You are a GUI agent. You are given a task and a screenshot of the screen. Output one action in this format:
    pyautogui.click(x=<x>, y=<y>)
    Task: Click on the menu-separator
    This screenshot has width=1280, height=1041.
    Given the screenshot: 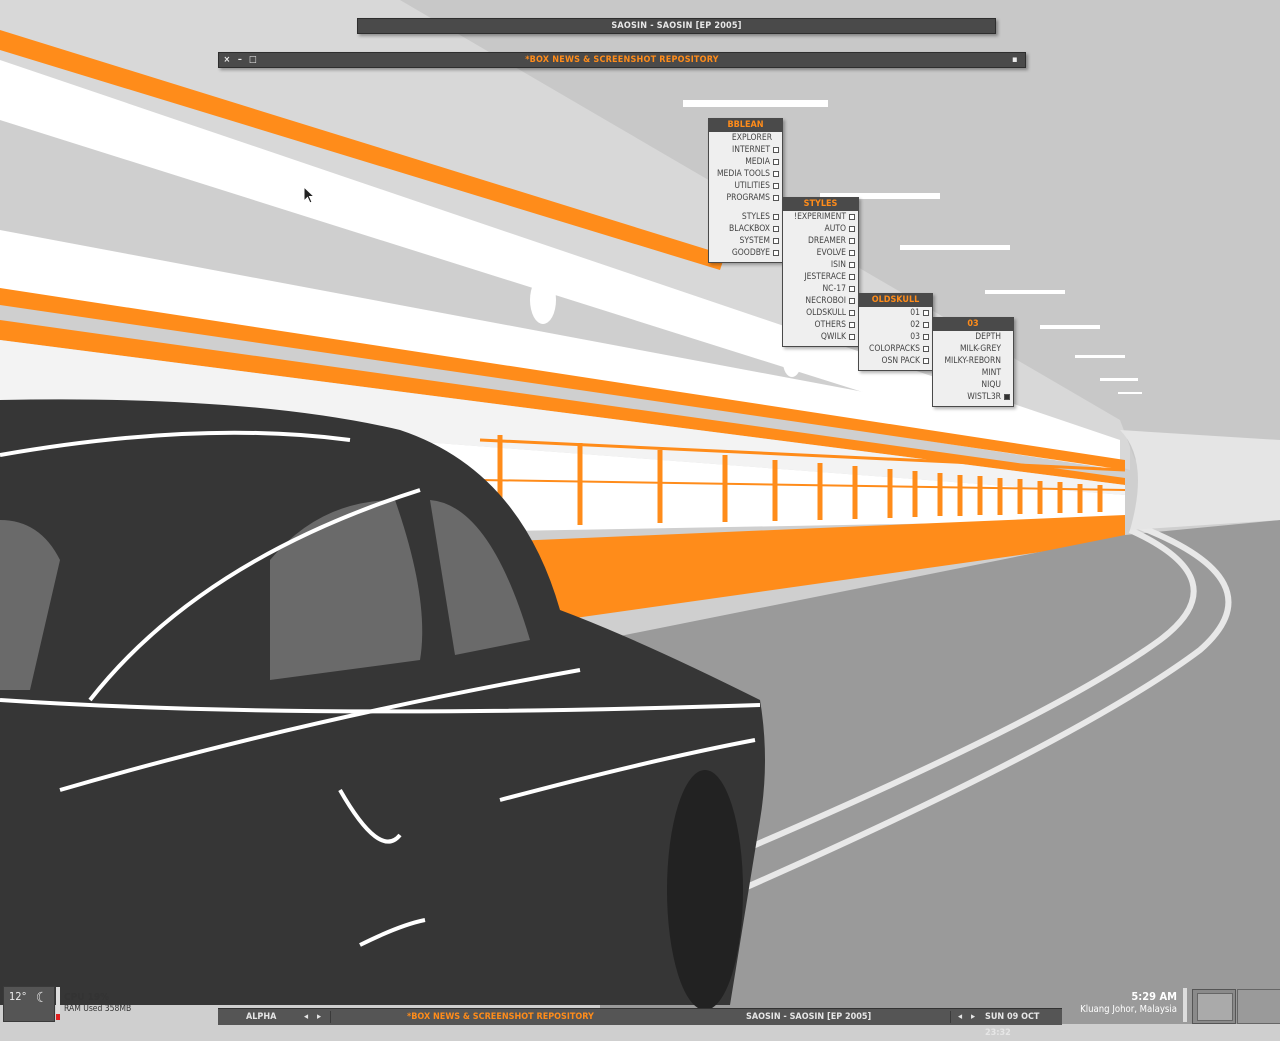 What is the action you would take?
    pyautogui.click(x=745, y=207)
    